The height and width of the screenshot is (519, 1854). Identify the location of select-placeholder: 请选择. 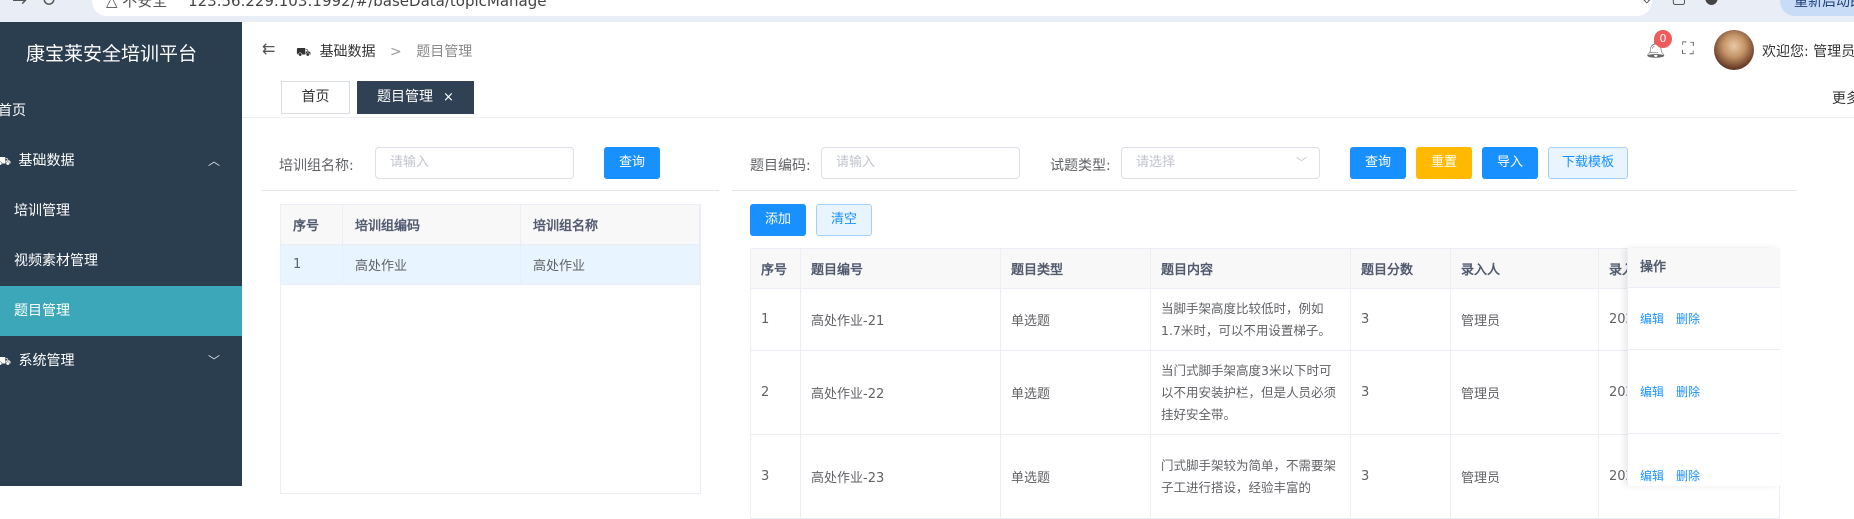
(1156, 162).